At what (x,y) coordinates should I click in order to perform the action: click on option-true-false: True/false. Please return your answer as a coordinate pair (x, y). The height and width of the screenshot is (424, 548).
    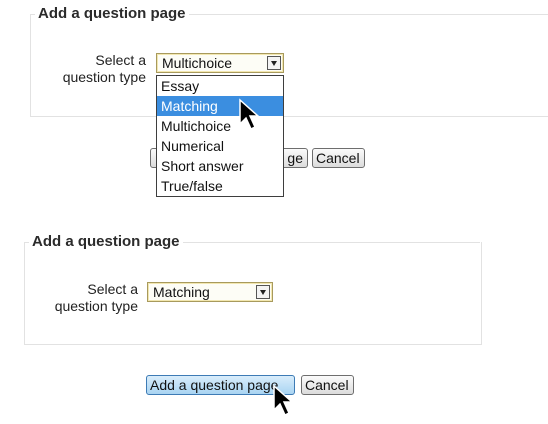
    Looking at the image, I should click on (220, 186).